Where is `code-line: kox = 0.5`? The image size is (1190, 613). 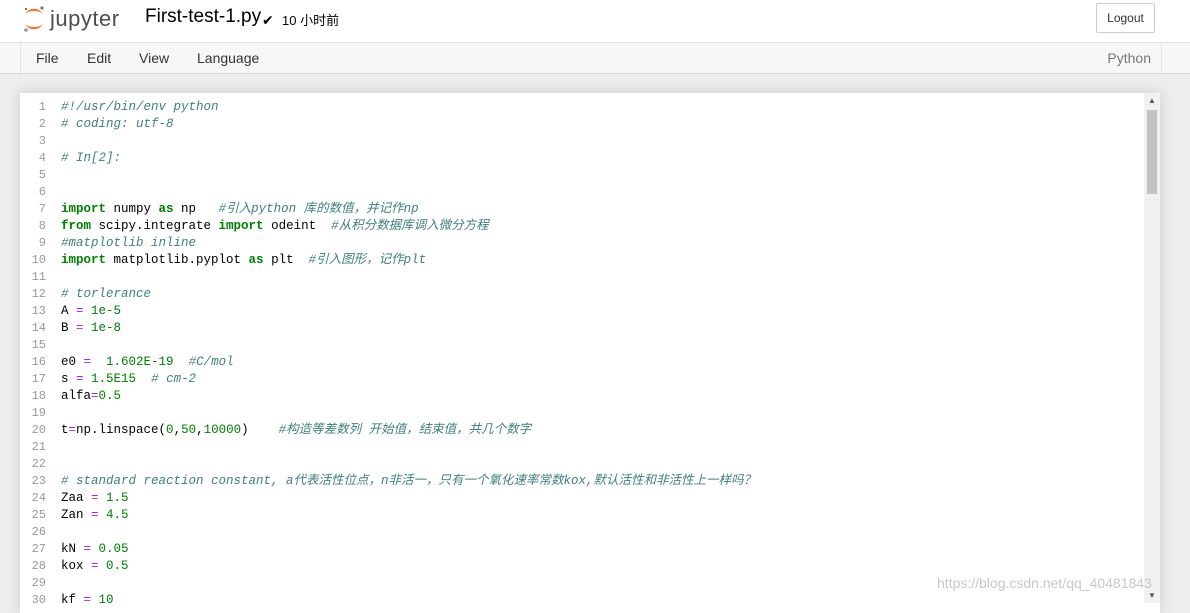 code-line: kox = 0.5 is located at coordinates (95, 566).